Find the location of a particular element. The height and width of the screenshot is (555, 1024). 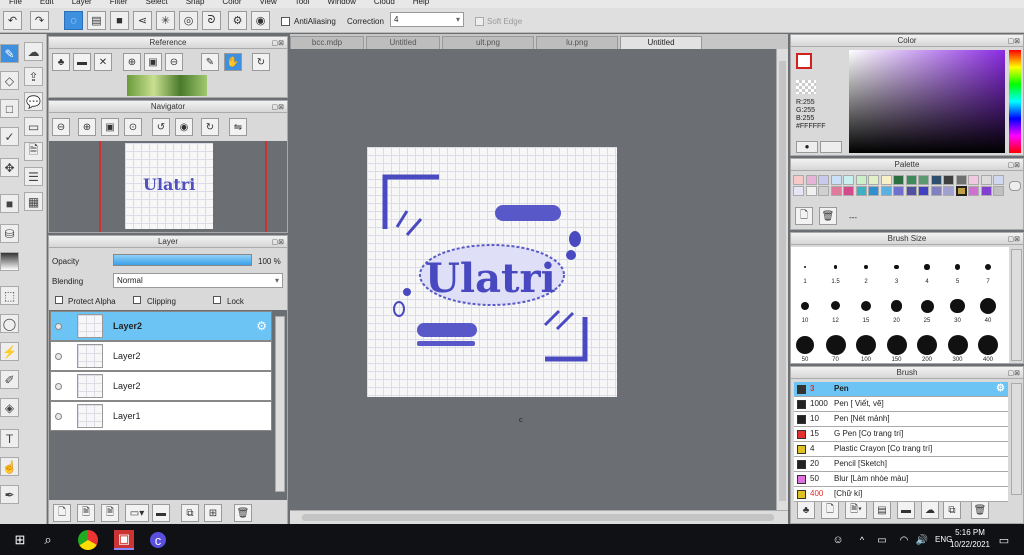

page-icon: 🗎 is located at coordinates (33, 151).